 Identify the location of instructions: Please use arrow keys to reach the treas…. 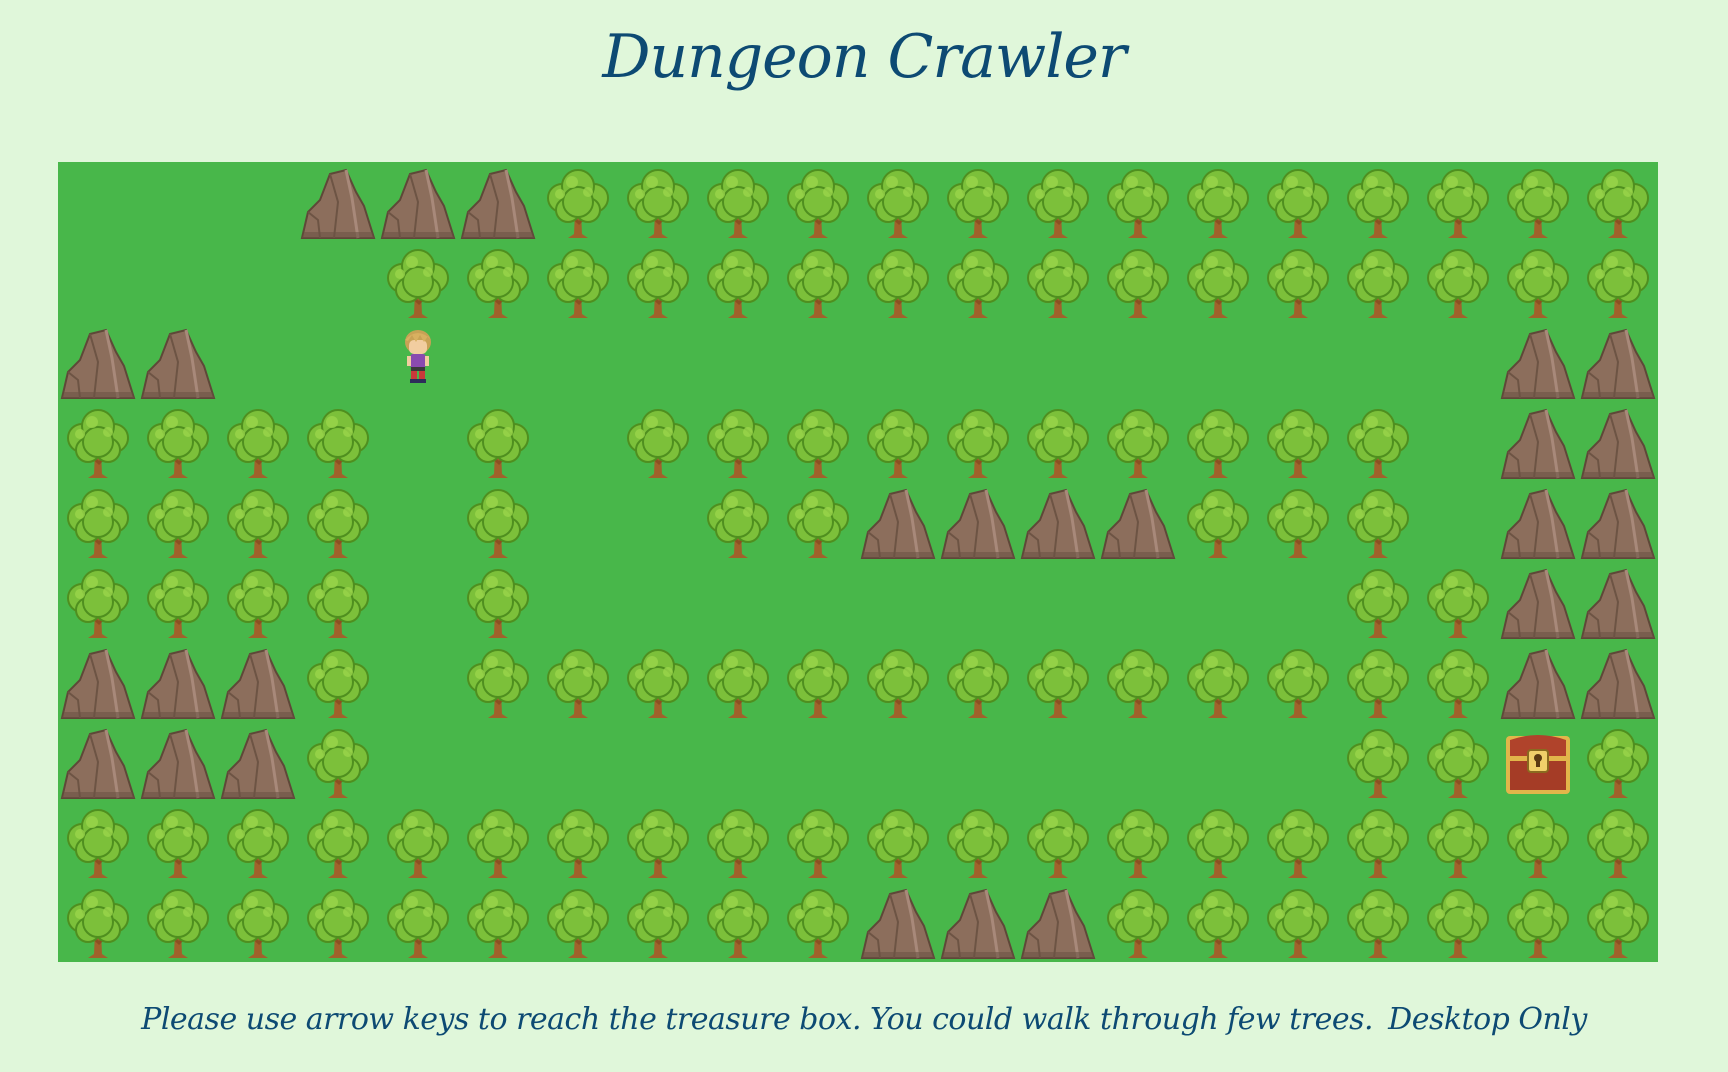
(864, 1019).